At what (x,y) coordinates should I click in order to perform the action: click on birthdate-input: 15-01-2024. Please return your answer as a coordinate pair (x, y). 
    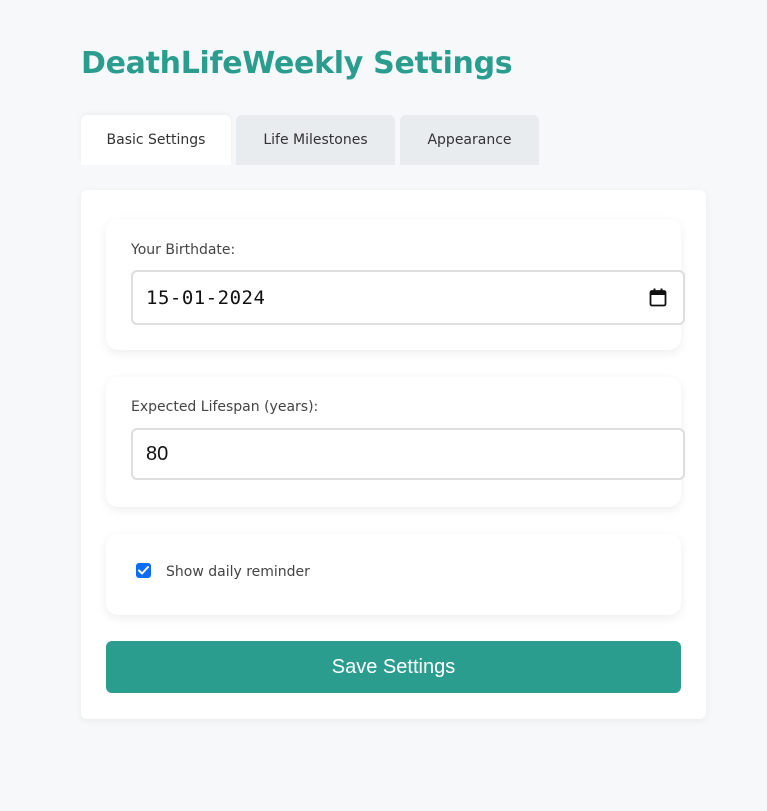
    Looking at the image, I should click on (408, 297).